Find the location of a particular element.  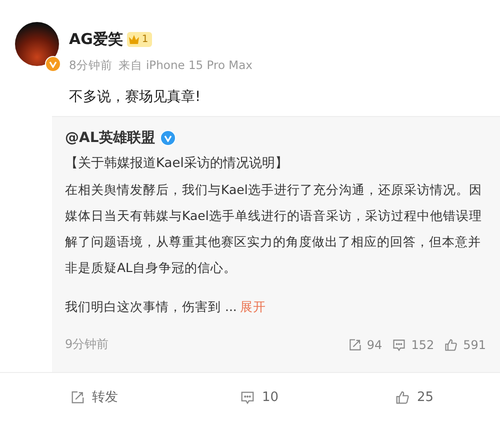

post-text: 不多说，赛场见真章! is located at coordinates (135, 97).